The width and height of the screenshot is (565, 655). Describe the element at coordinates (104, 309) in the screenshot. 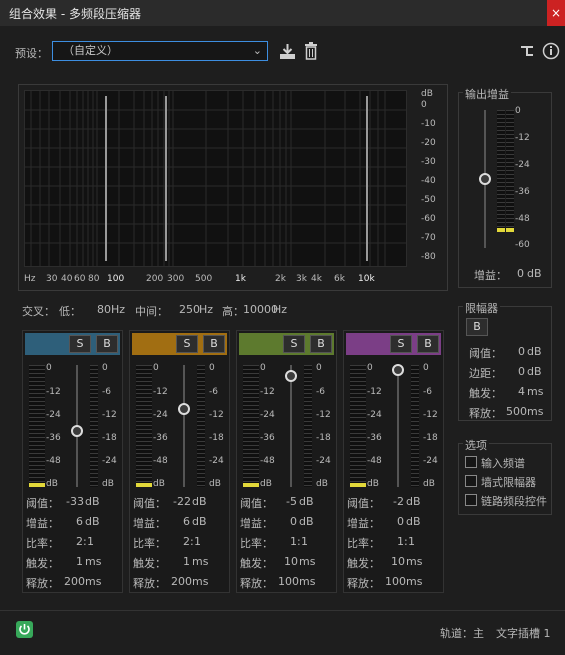

I see `crossover-low-value: 80` at that location.